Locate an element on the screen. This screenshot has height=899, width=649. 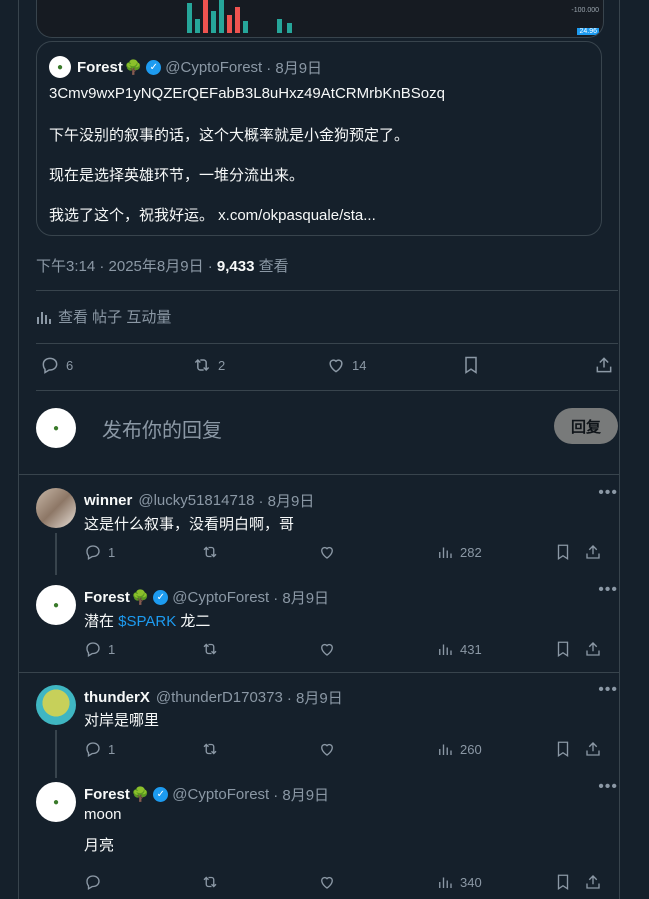
views-button: 340 is located at coordinates (459, 882).